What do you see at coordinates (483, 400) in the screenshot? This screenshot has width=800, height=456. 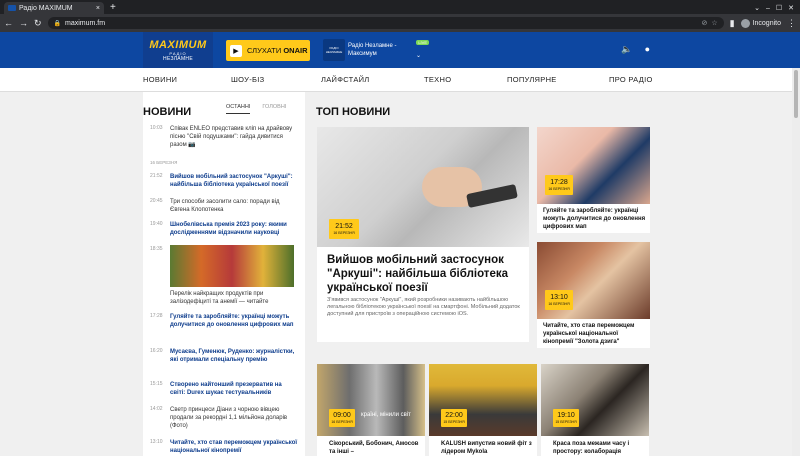 I see `bottom-card-image: 22:00 15 БЕРЕЗНЯ` at bounding box center [483, 400].